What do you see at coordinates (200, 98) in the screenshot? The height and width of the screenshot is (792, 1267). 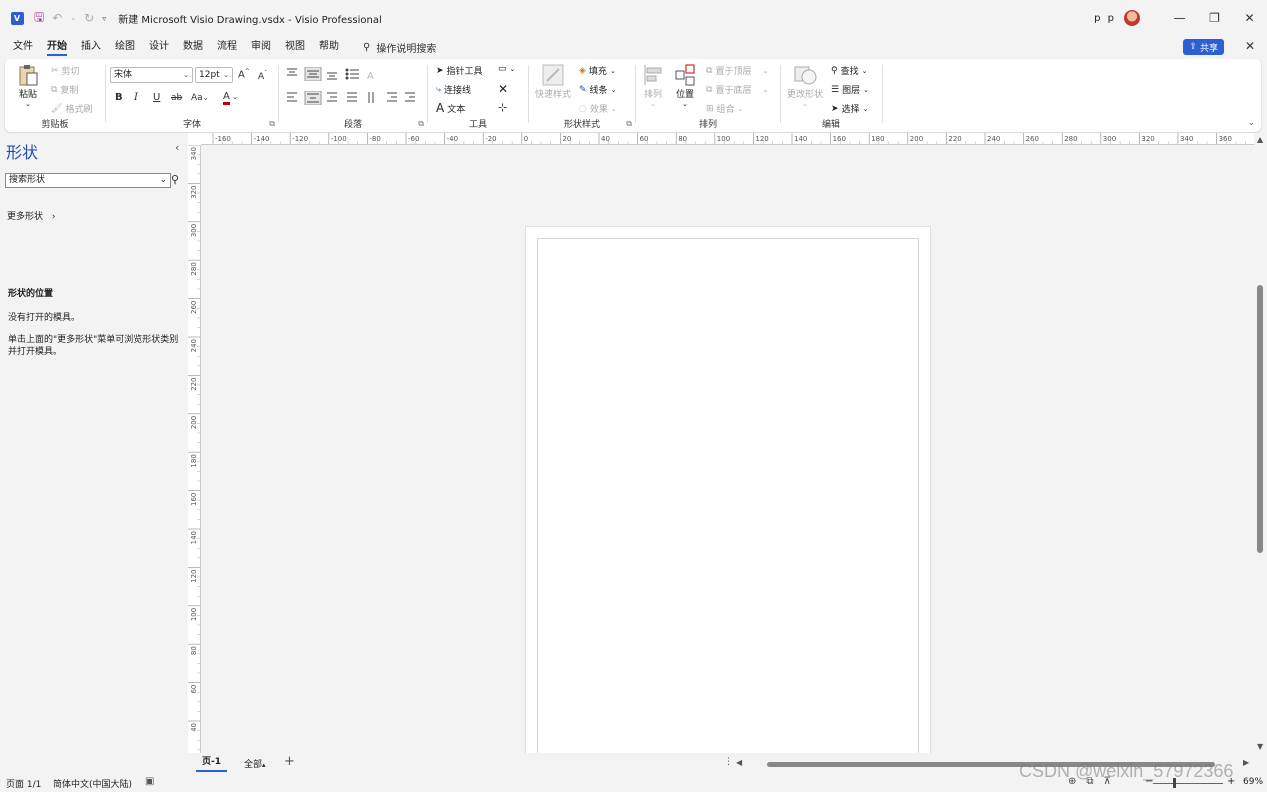 I see `change-case-button: Aa⌄` at bounding box center [200, 98].